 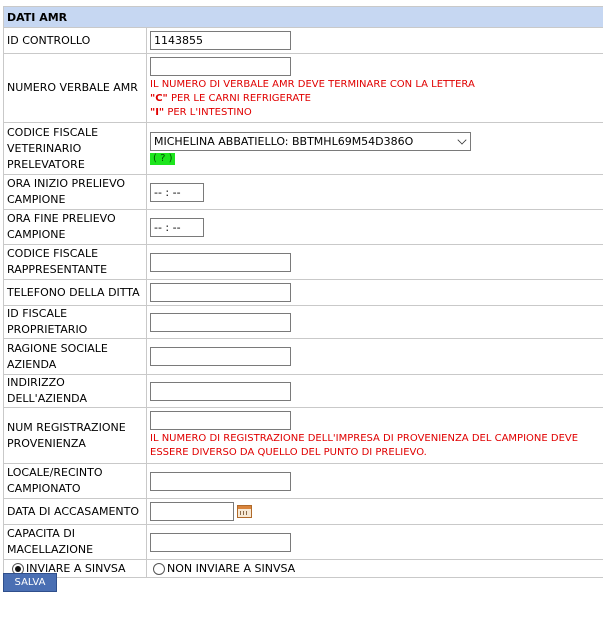 What do you see at coordinates (220, 292) in the screenshot?
I see `telefono-input` at bounding box center [220, 292].